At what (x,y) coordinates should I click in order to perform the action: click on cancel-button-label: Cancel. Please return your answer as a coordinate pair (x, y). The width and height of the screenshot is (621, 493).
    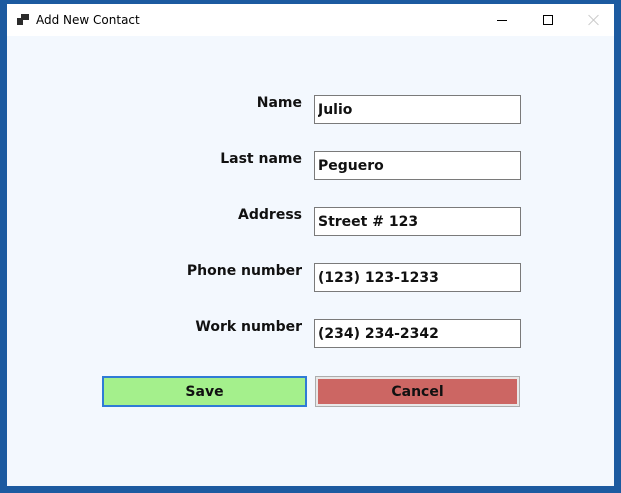
    Looking at the image, I should click on (417, 391).